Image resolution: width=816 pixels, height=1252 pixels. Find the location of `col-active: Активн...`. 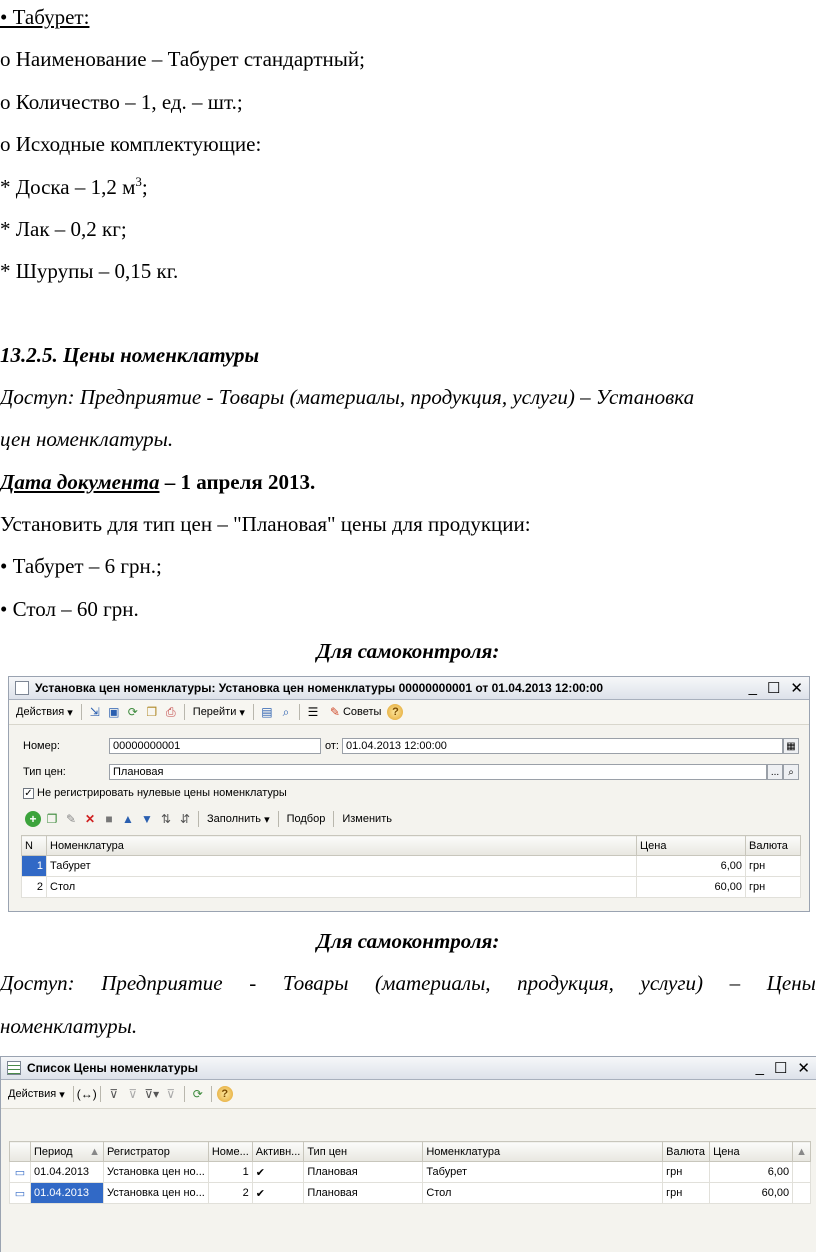

col-active: Активн... is located at coordinates (278, 1151).